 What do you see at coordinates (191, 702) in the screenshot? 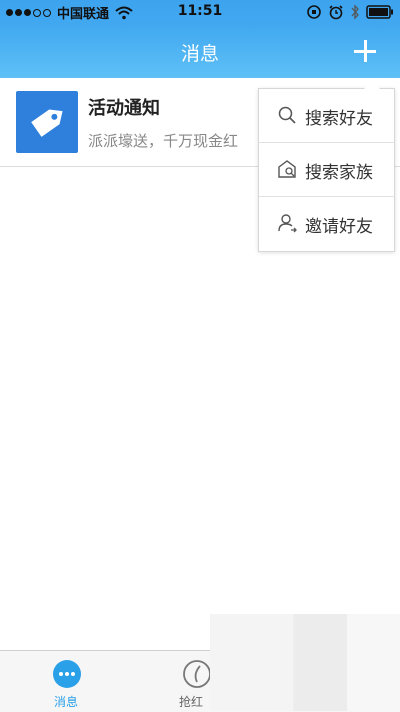
I see `tab-label: 抢红` at bounding box center [191, 702].